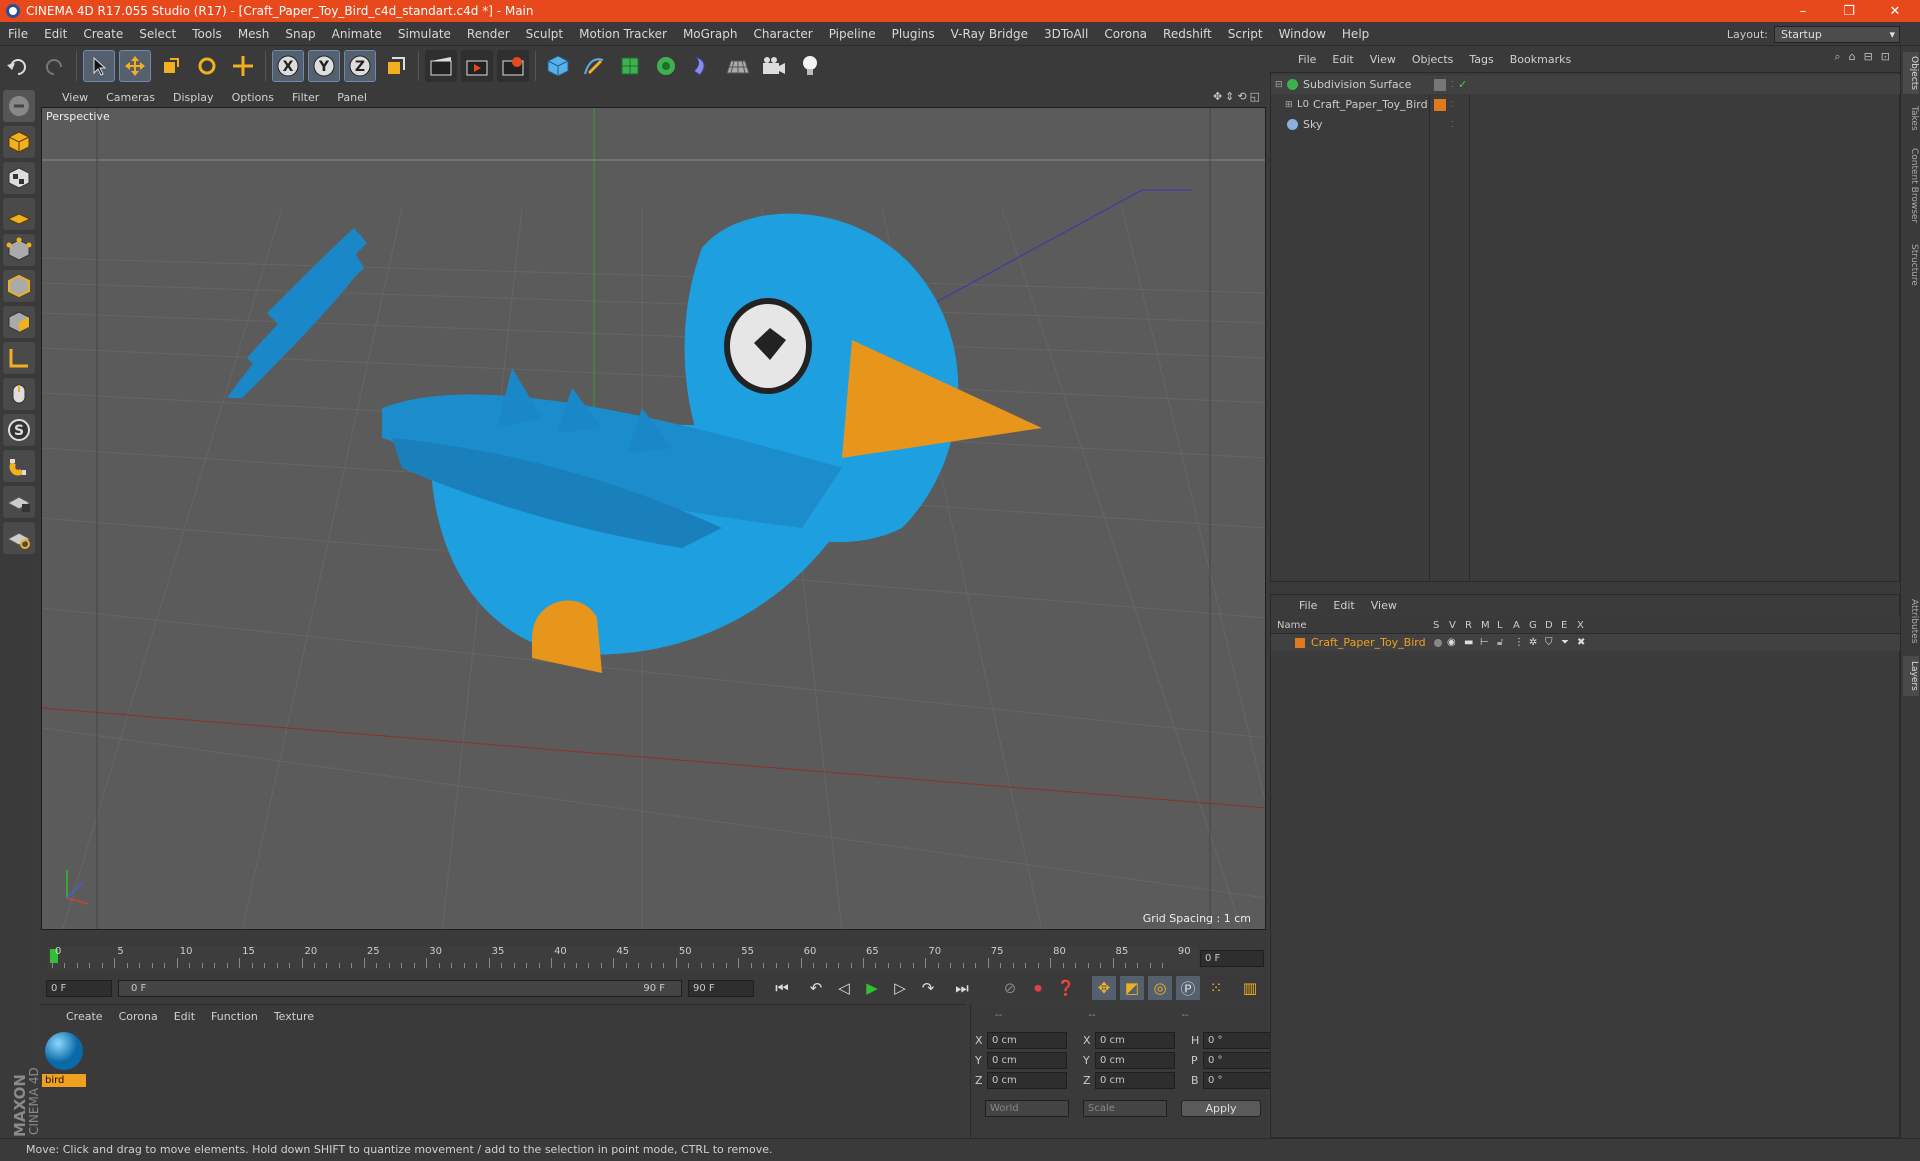 This screenshot has width=1920, height=1161. What do you see at coordinates (1160, 988) in the screenshot?
I see `rotation-key-button: ◎` at bounding box center [1160, 988].